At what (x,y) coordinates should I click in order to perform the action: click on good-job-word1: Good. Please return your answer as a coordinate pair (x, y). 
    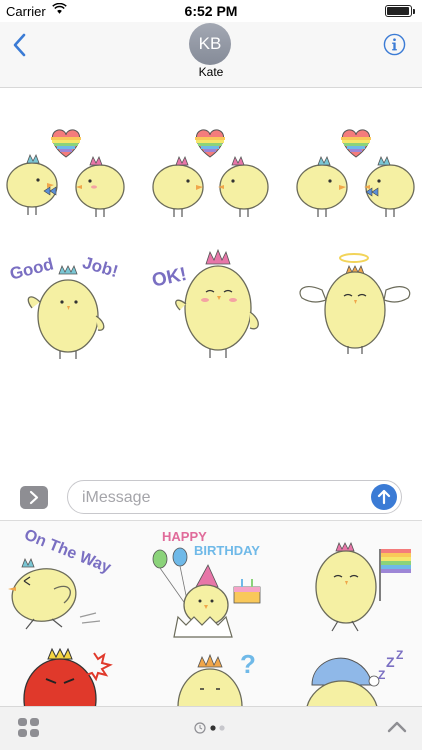
    Looking at the image, I should click on (32, 268).